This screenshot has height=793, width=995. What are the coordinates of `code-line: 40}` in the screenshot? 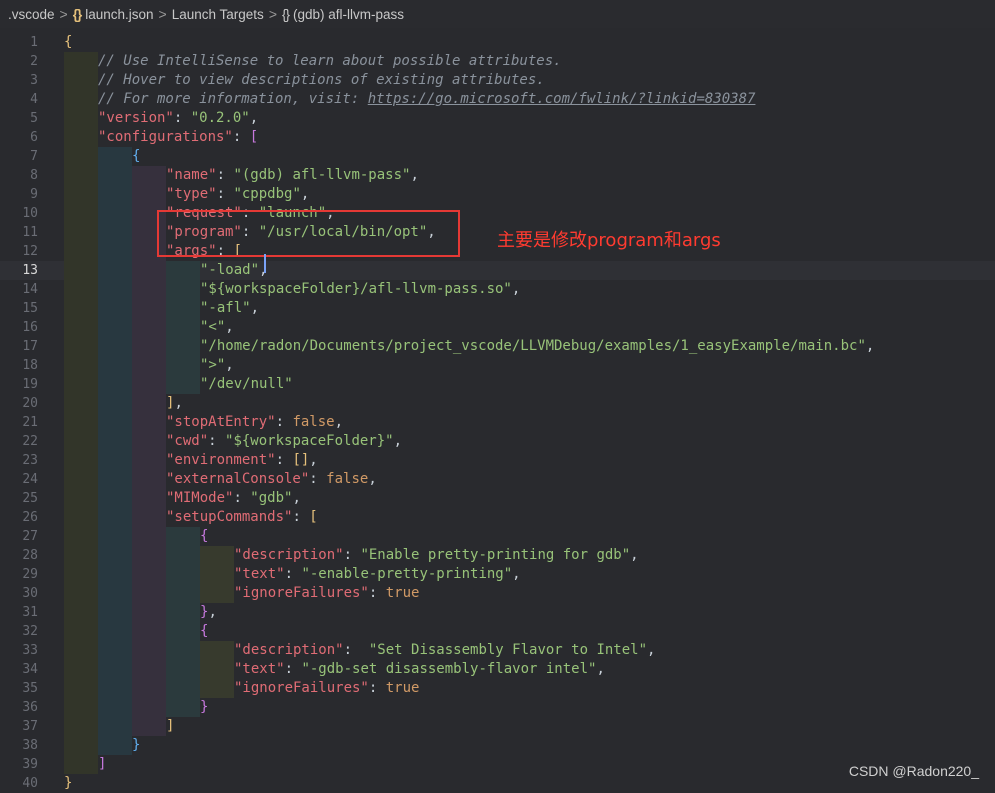 It's located at (497, 783).